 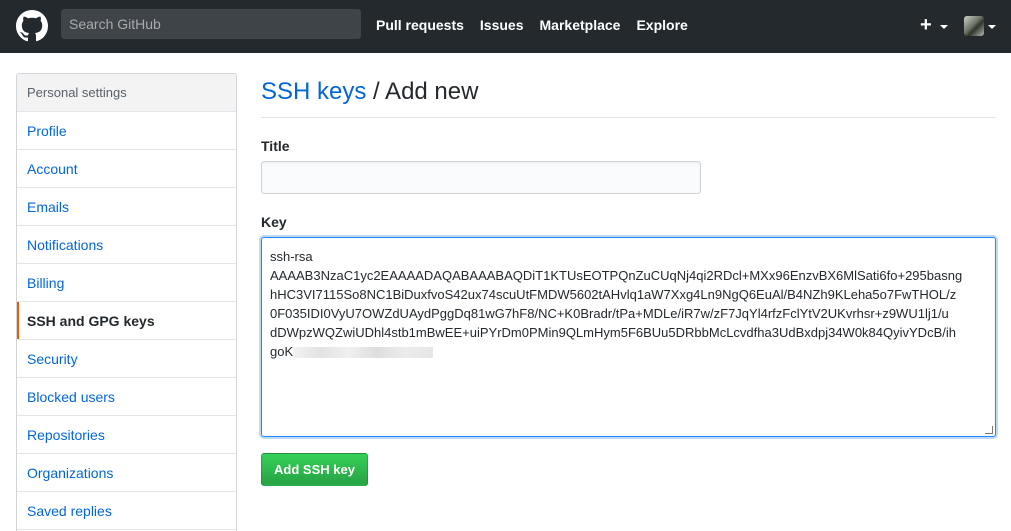 I want to click on key-line-last: goK, so click(x=628, y=351).